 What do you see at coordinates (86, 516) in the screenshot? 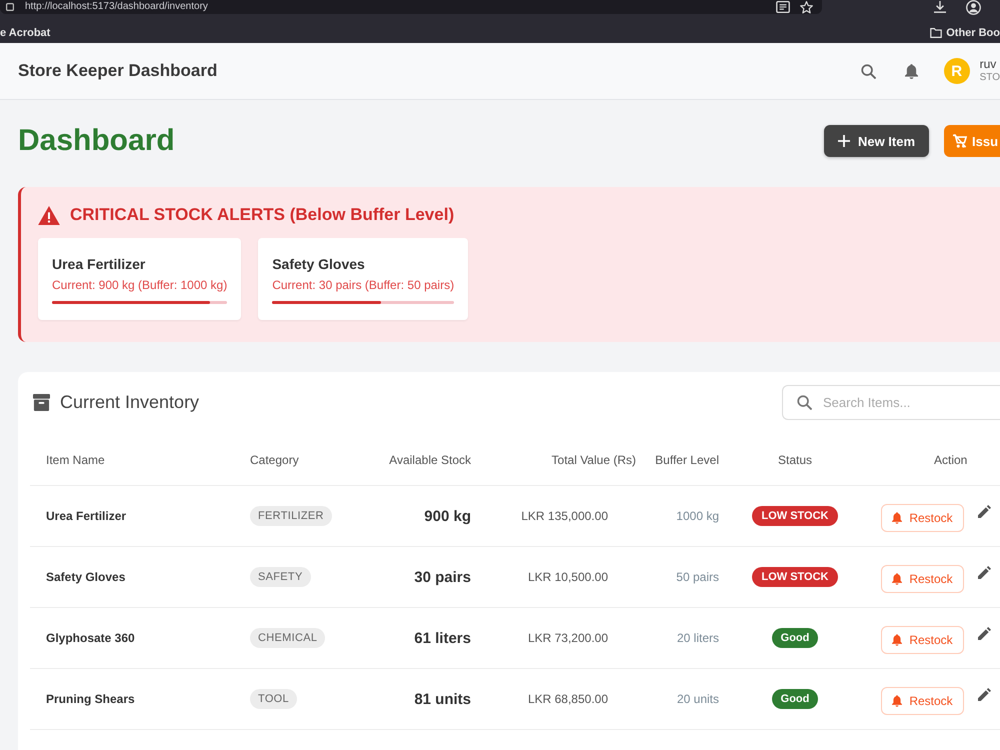
I see `item-name: Urea Fertilizer` at bounding box center [86, 516].